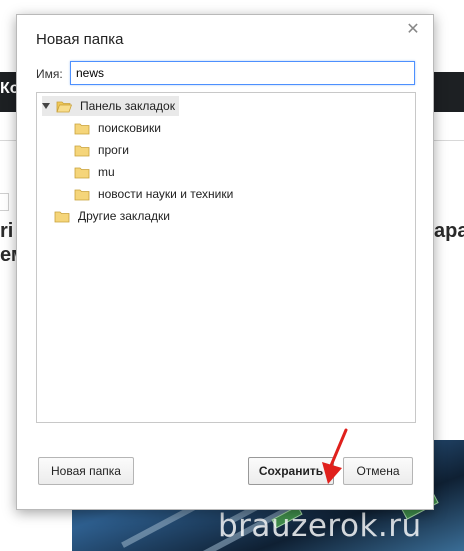 The height and width of the screenshot is (551, 464). What do you see at coordinates (320, 526) in the screenshot?
I see `watermark: brauzerok.ru` at bounding box center [320, 526].